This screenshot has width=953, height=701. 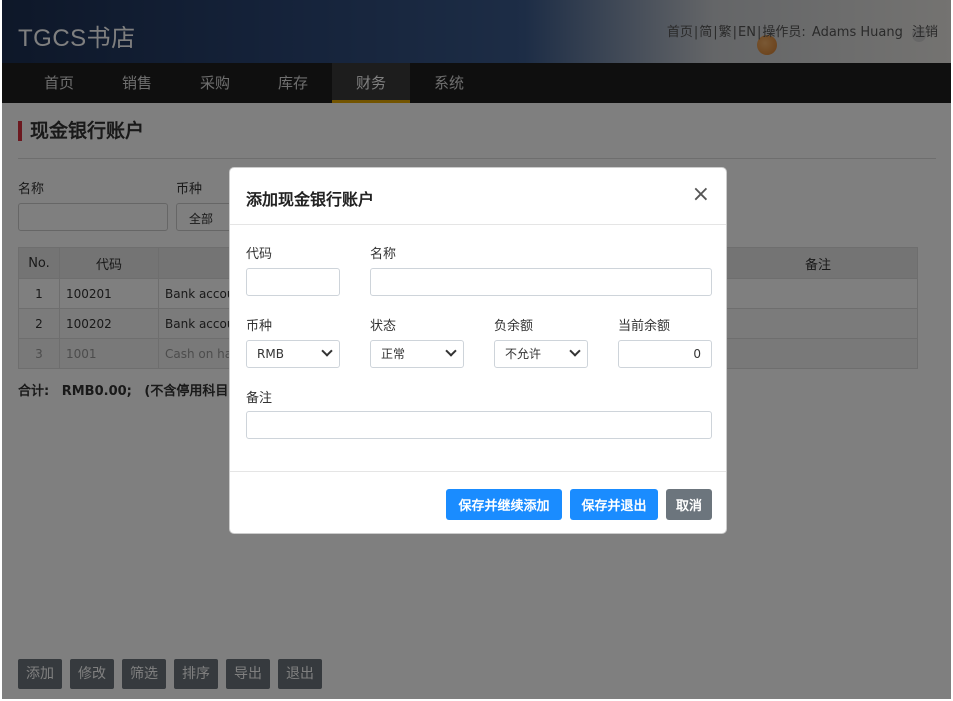 I want to click on status-value: 正常, so click(x=393, y=354).